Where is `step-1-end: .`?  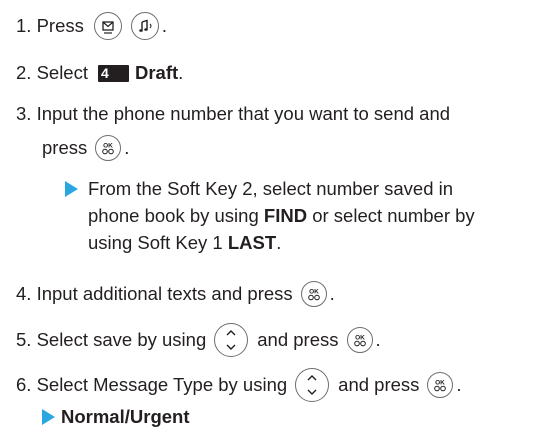 step-1-end: . is located at coordinates (164, 25).